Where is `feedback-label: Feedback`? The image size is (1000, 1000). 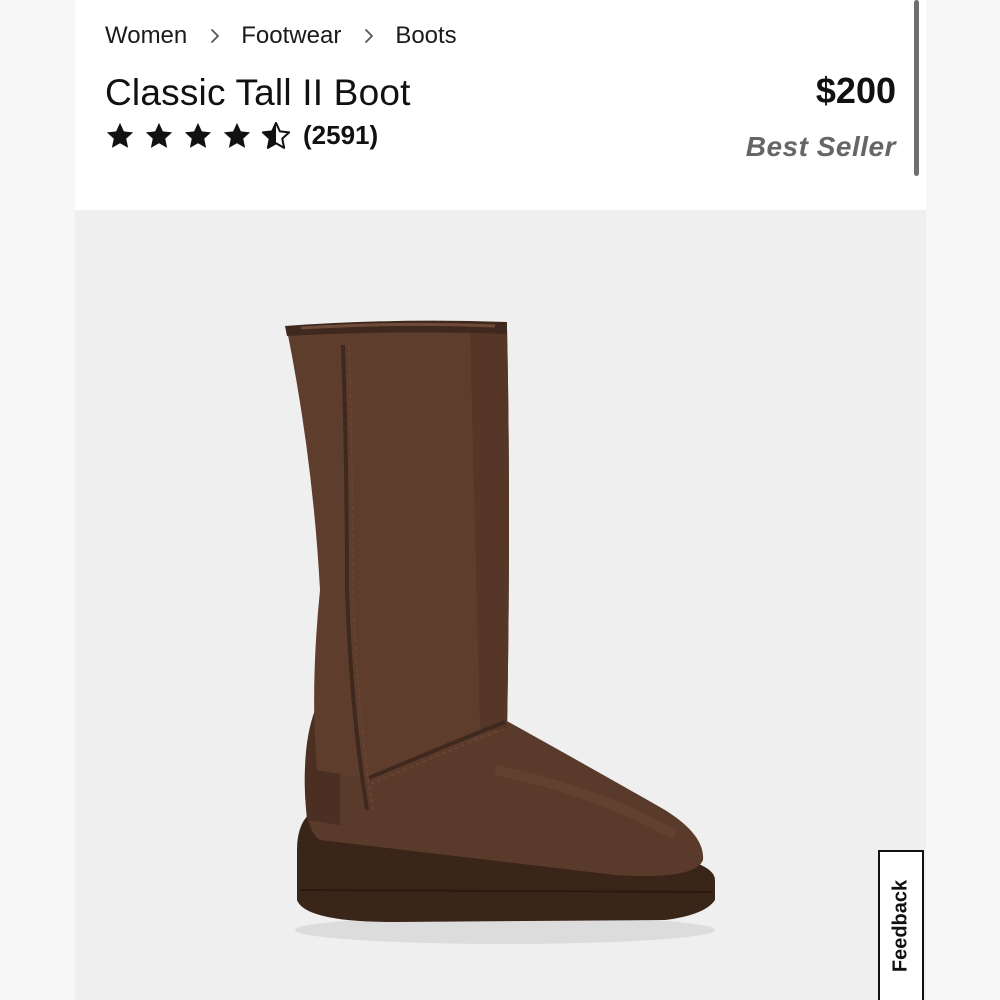 feedback-label: Feedback is located at coordinates (900, 926).